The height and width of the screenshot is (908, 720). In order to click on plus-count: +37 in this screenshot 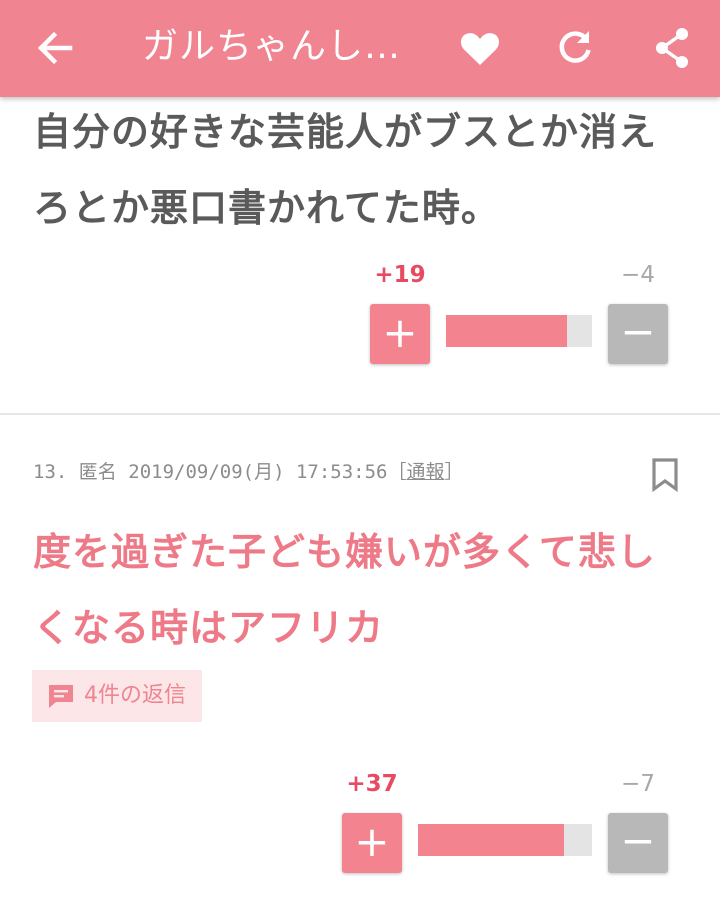, I will do `click(372, 784)`.